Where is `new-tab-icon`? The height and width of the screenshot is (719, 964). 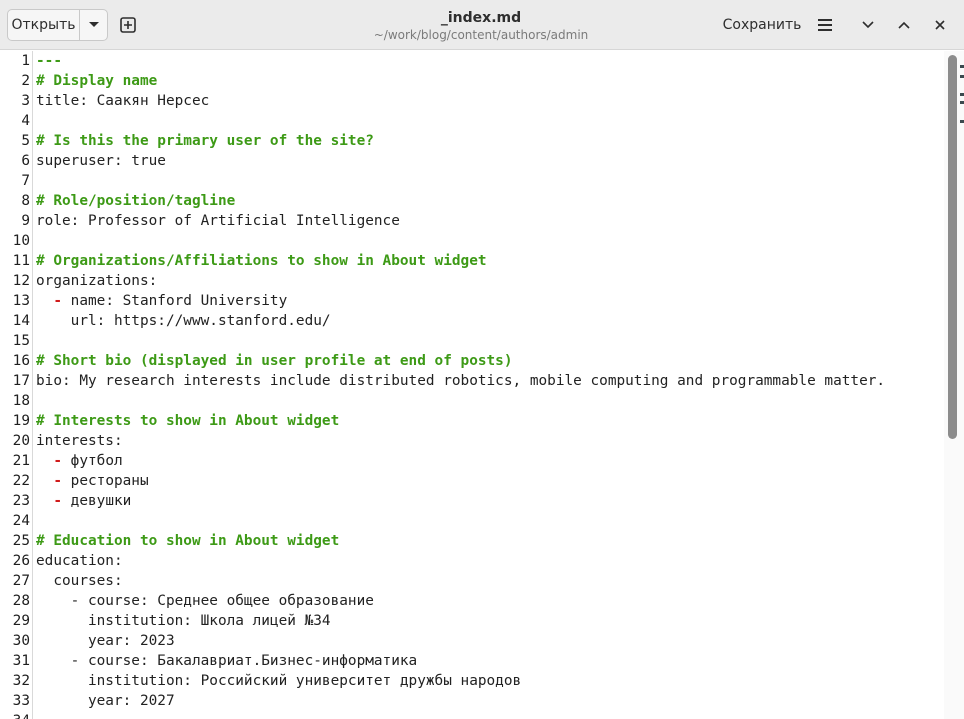 new-tab-icon is located at coordinates (128, 25).